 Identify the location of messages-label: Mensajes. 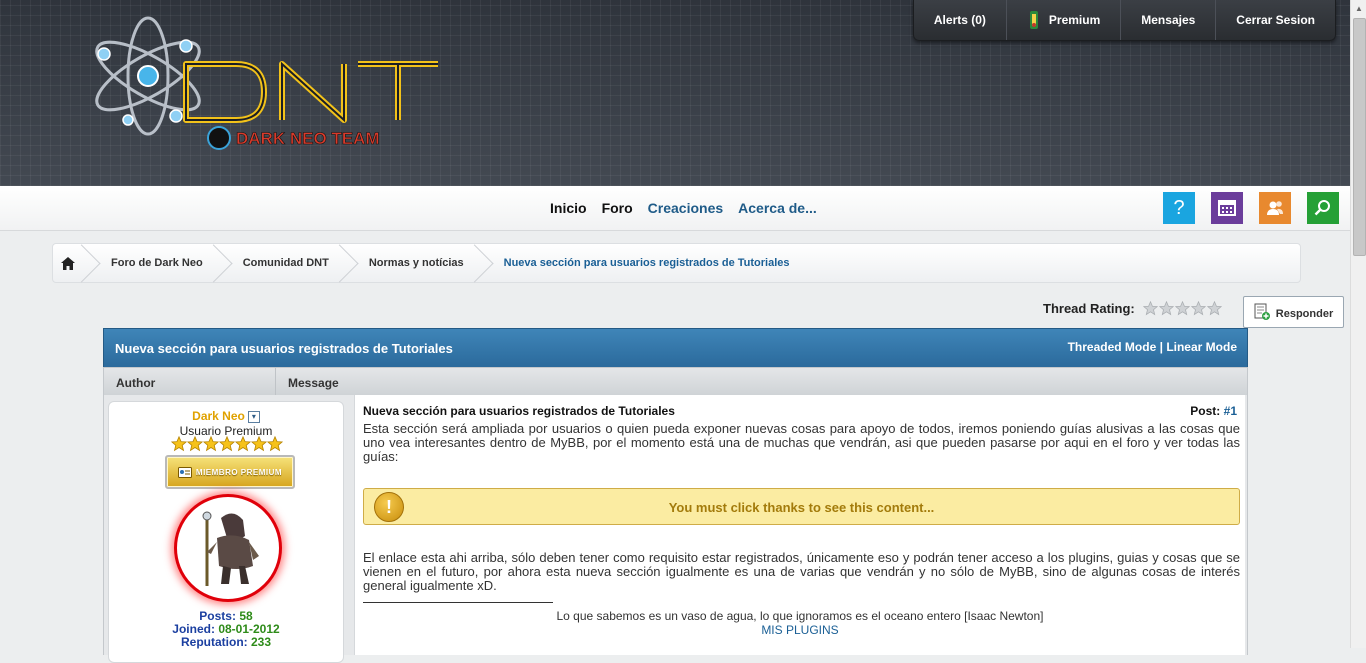
(1168, 20).